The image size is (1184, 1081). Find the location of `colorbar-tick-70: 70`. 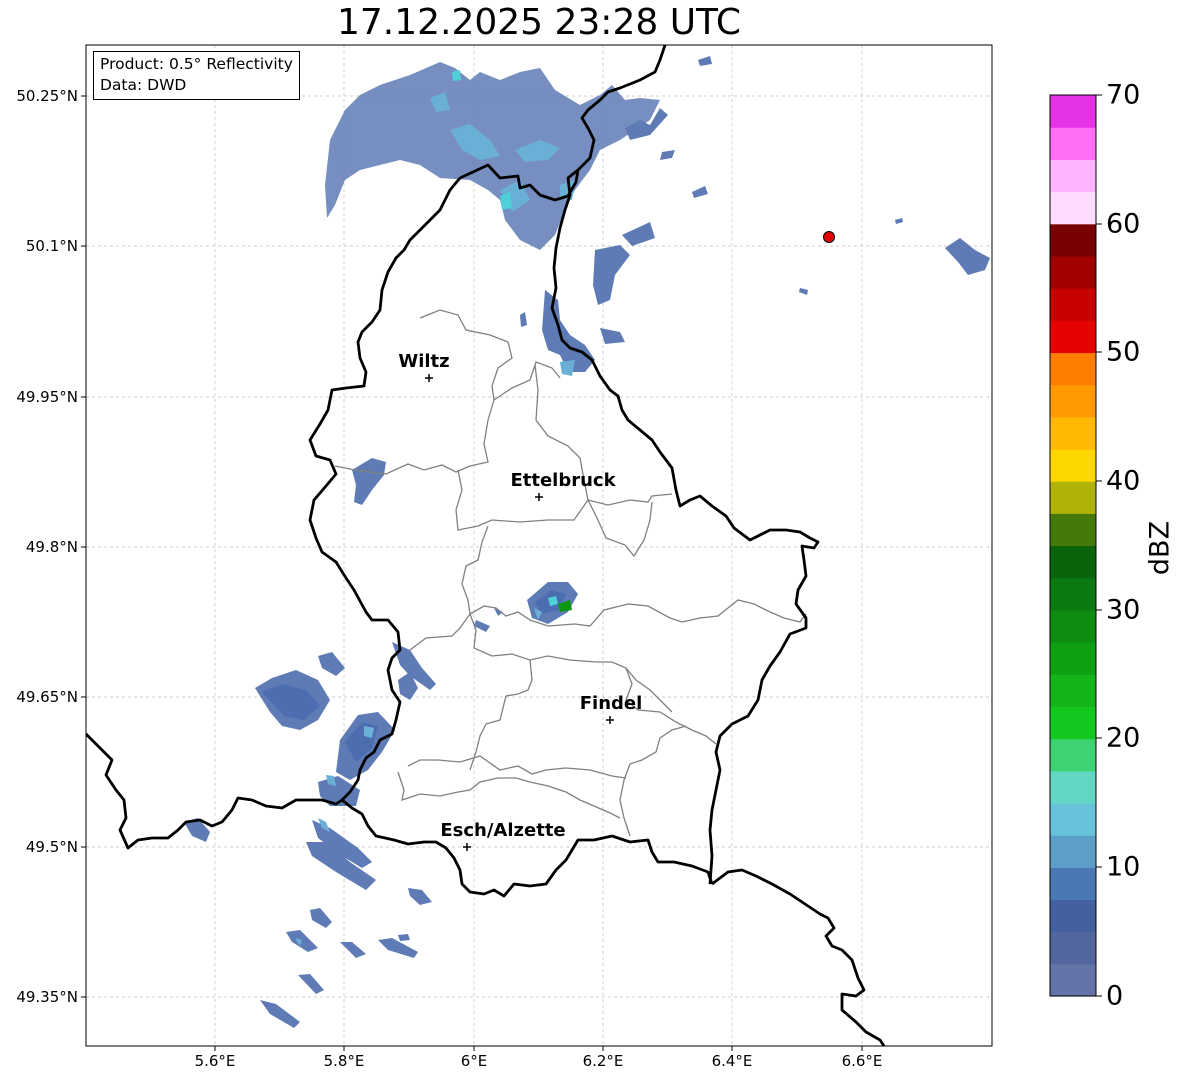

colorbar-tick-70: 70 is located at coordinates (1123, 95).